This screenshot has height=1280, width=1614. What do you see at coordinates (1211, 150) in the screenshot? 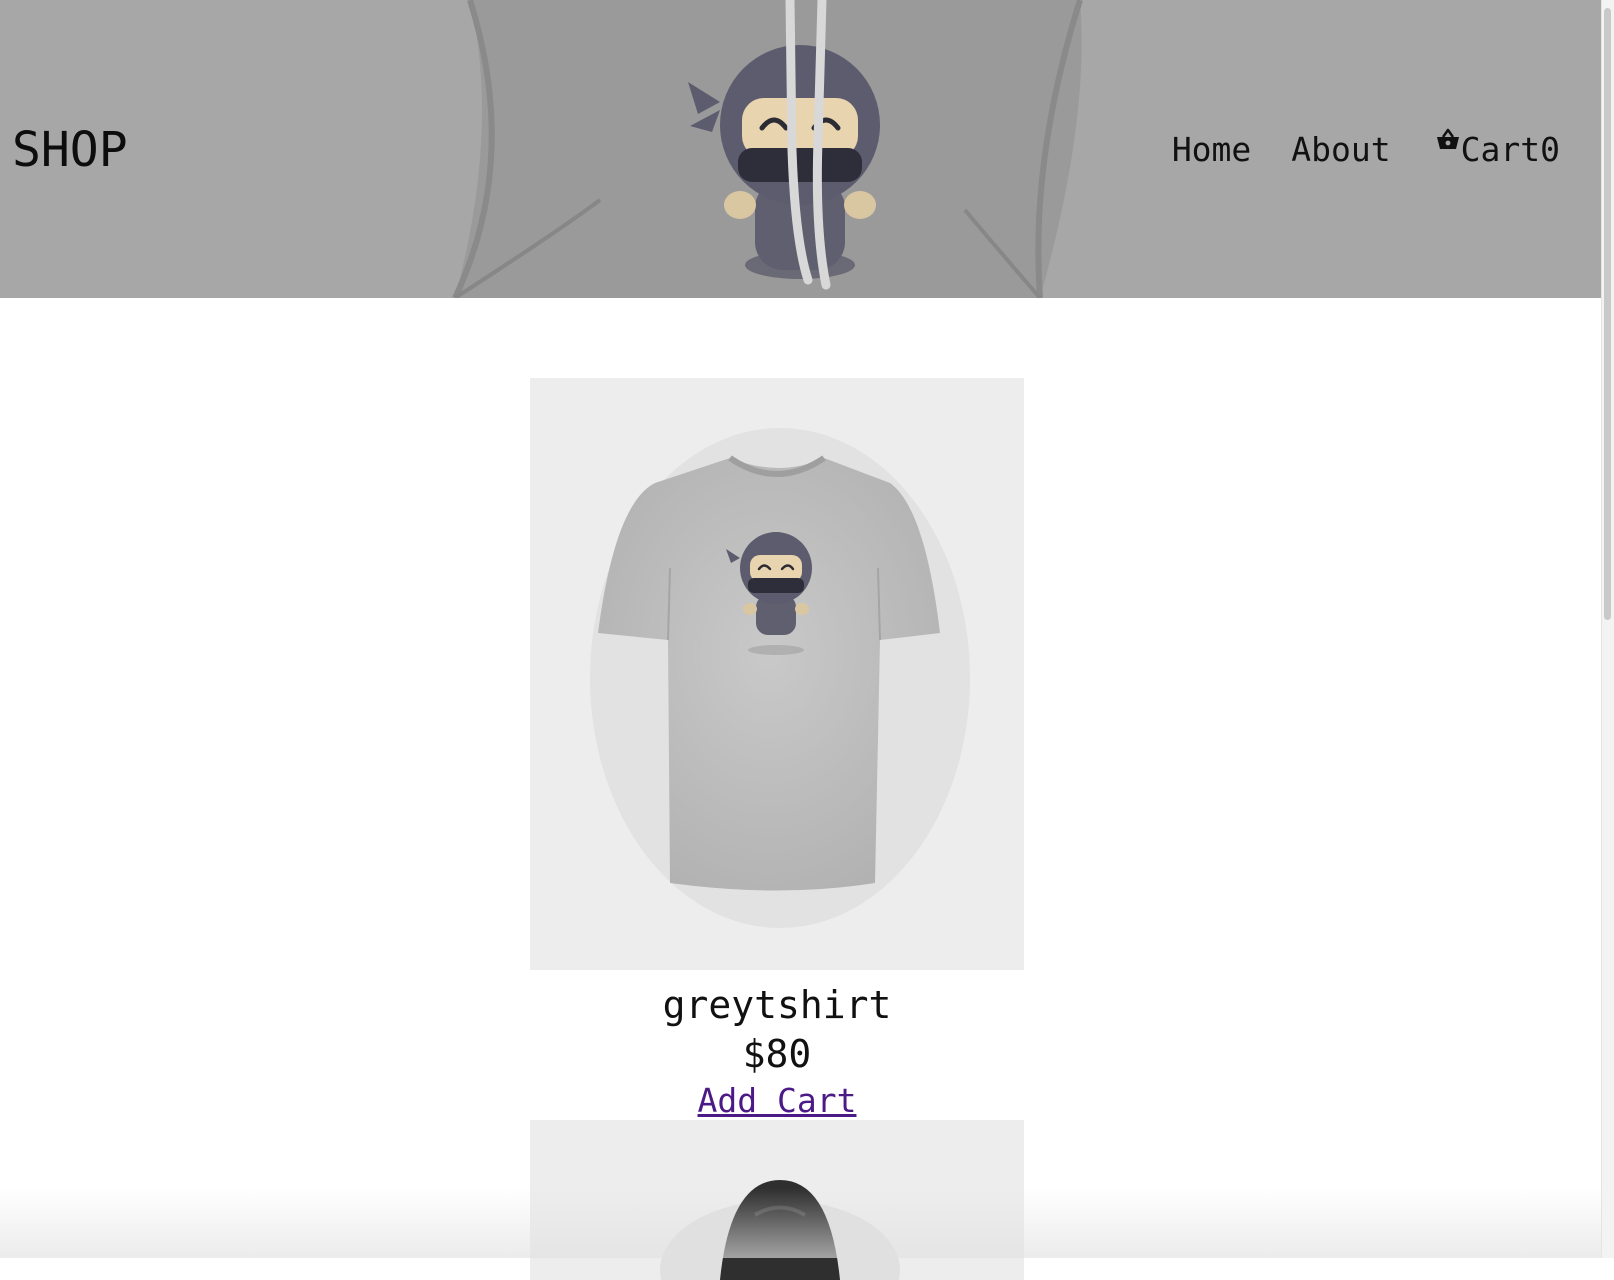
I see `nav-home-link: Home` at bounding box center [1211, 150].